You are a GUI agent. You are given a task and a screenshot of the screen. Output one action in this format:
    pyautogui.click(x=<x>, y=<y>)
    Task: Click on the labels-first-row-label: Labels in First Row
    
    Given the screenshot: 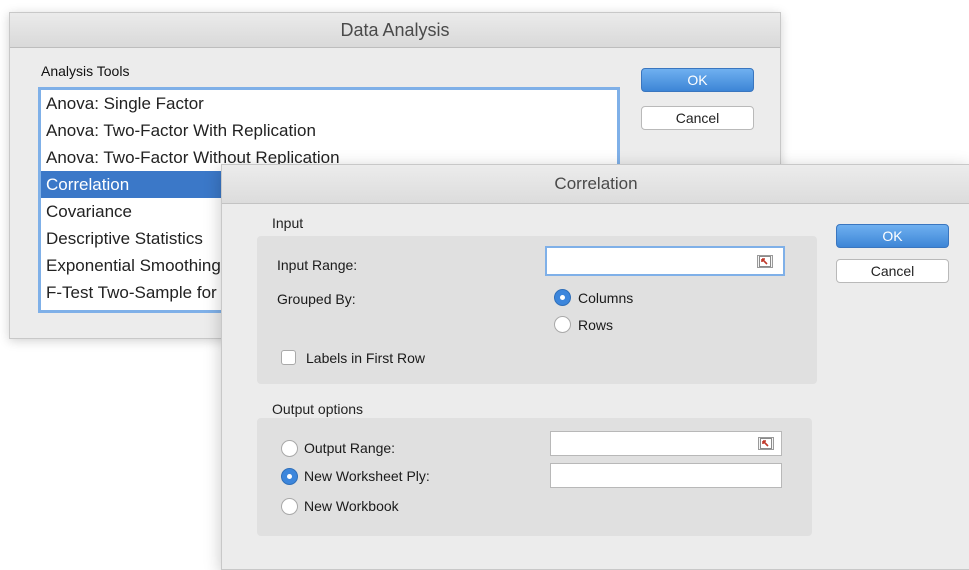 What is the action you would take?
    pyautogui.click(x=365, y=358)
    